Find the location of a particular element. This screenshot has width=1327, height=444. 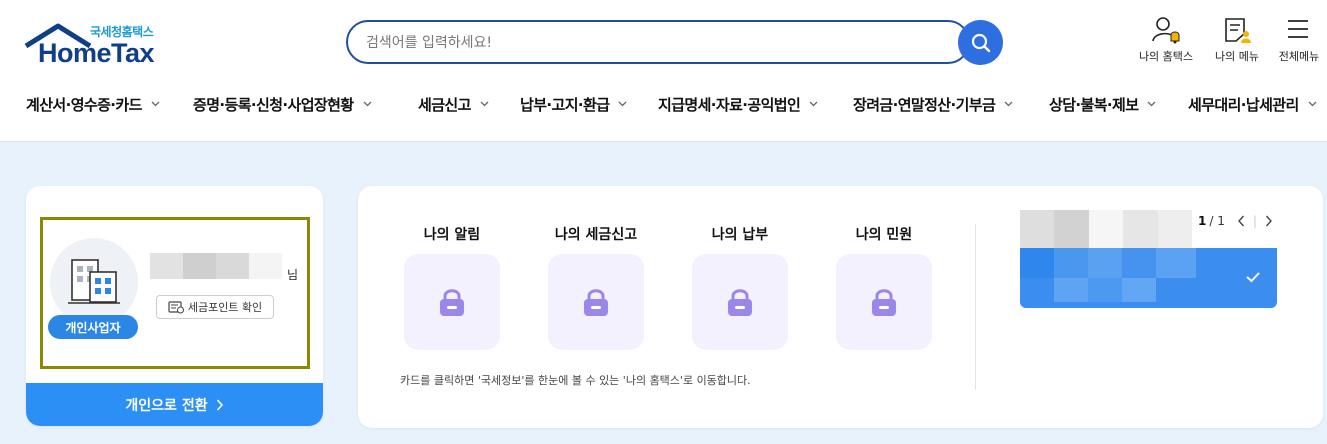

name-suffix: 님 is located at coordinates (293, 275).